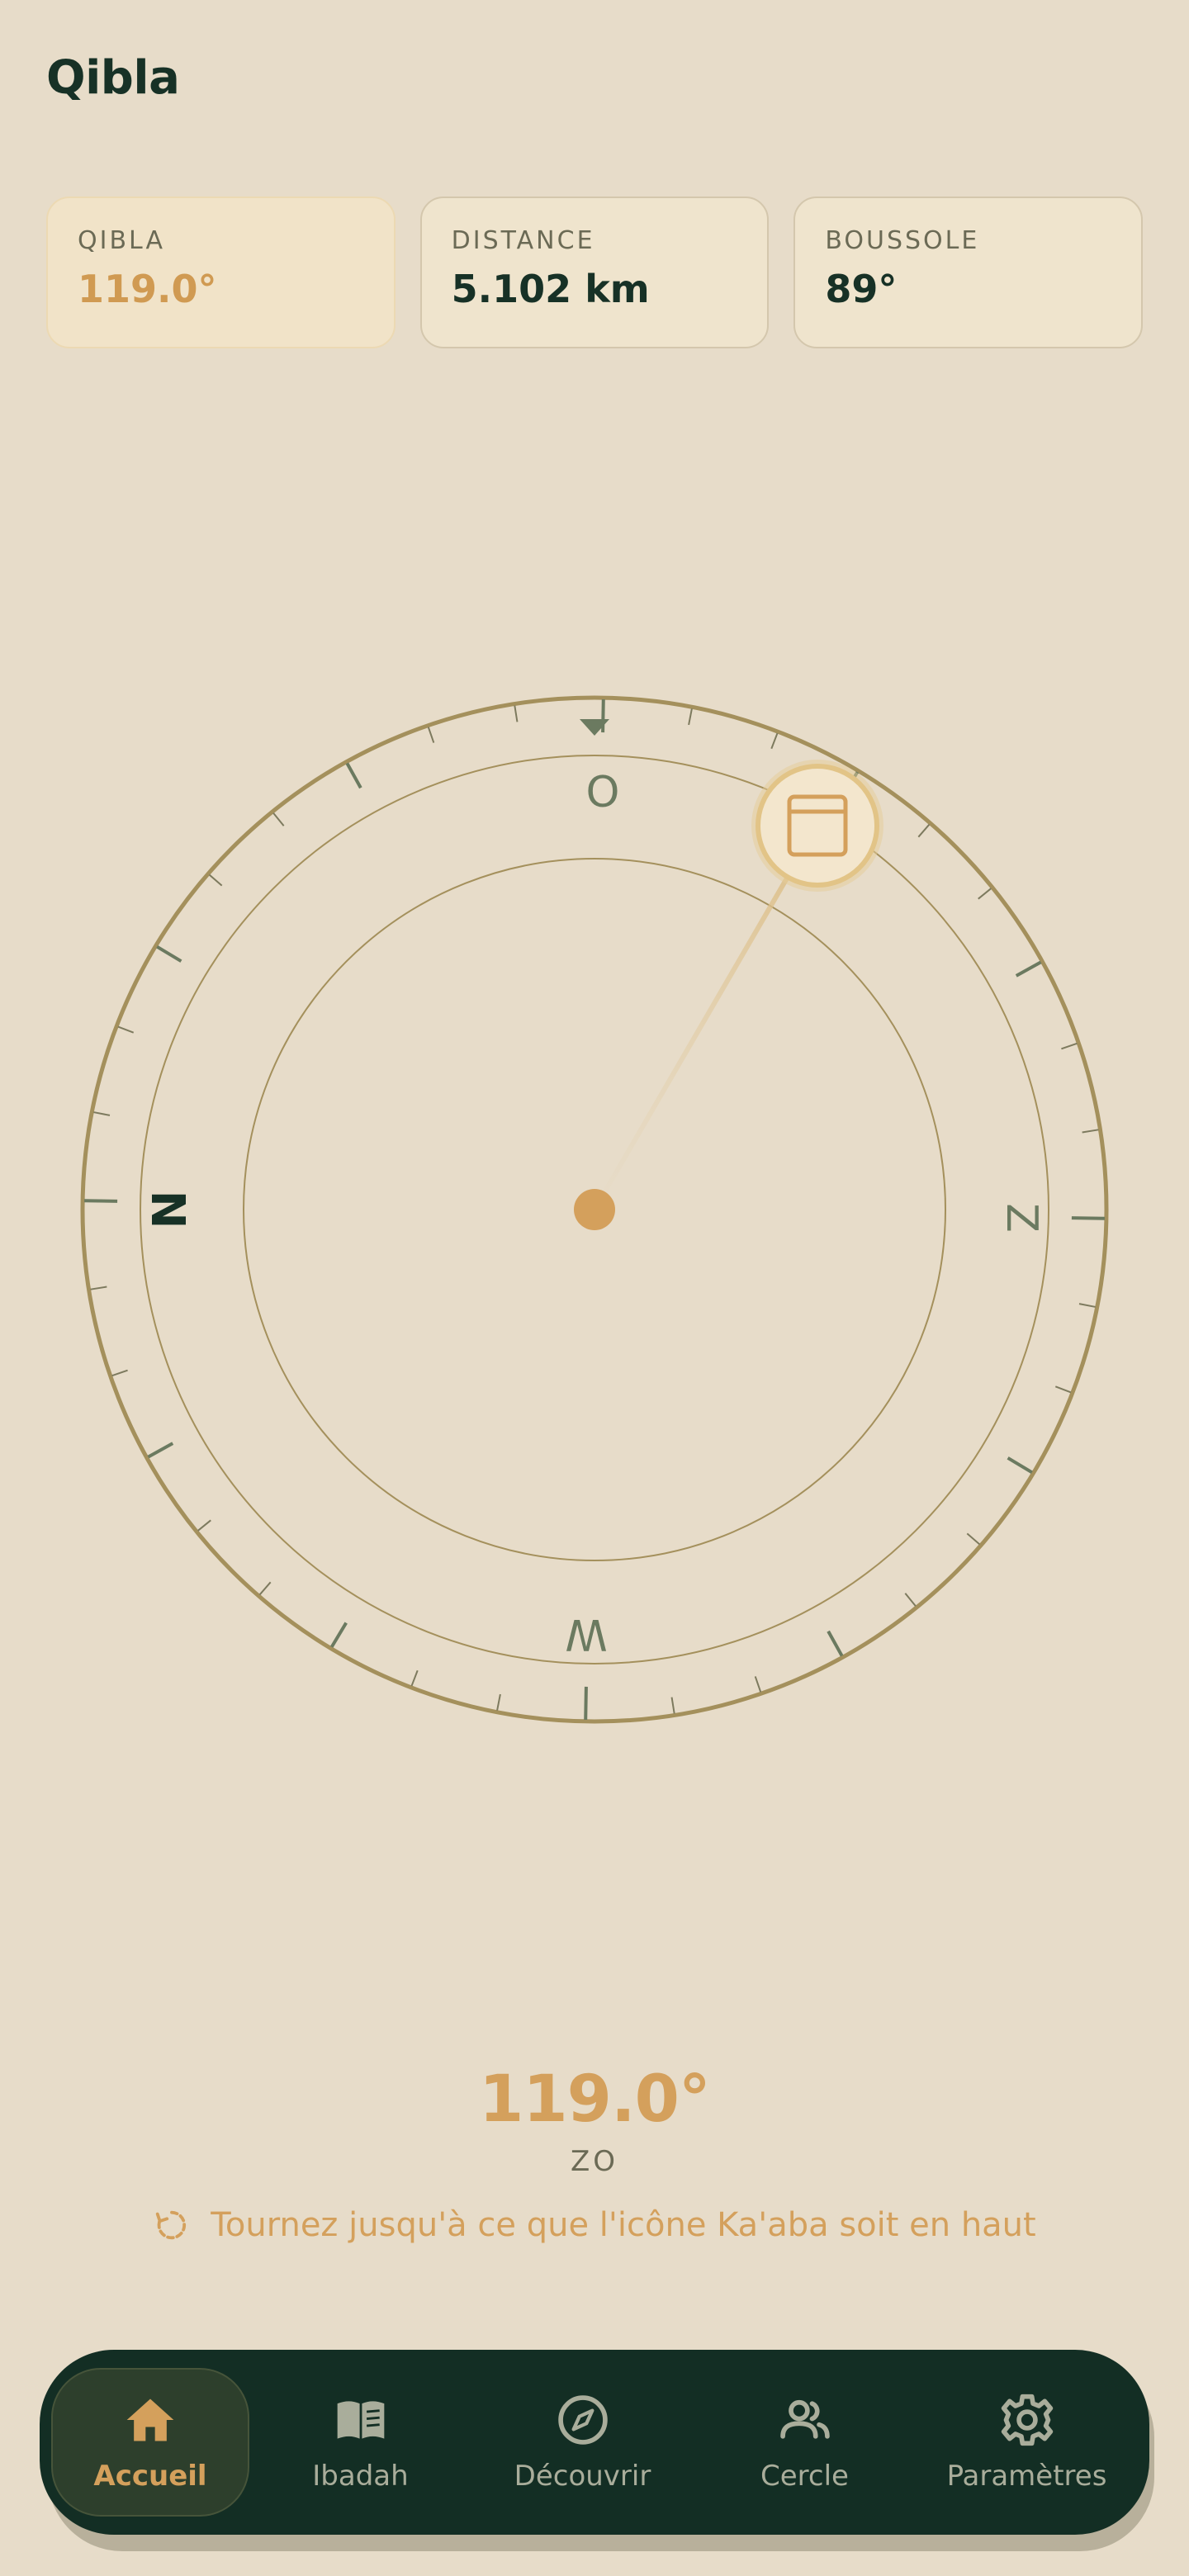  Describe the element at coordinates (817, 826) in the screenshot. I see `kaaba-marker` at that location.